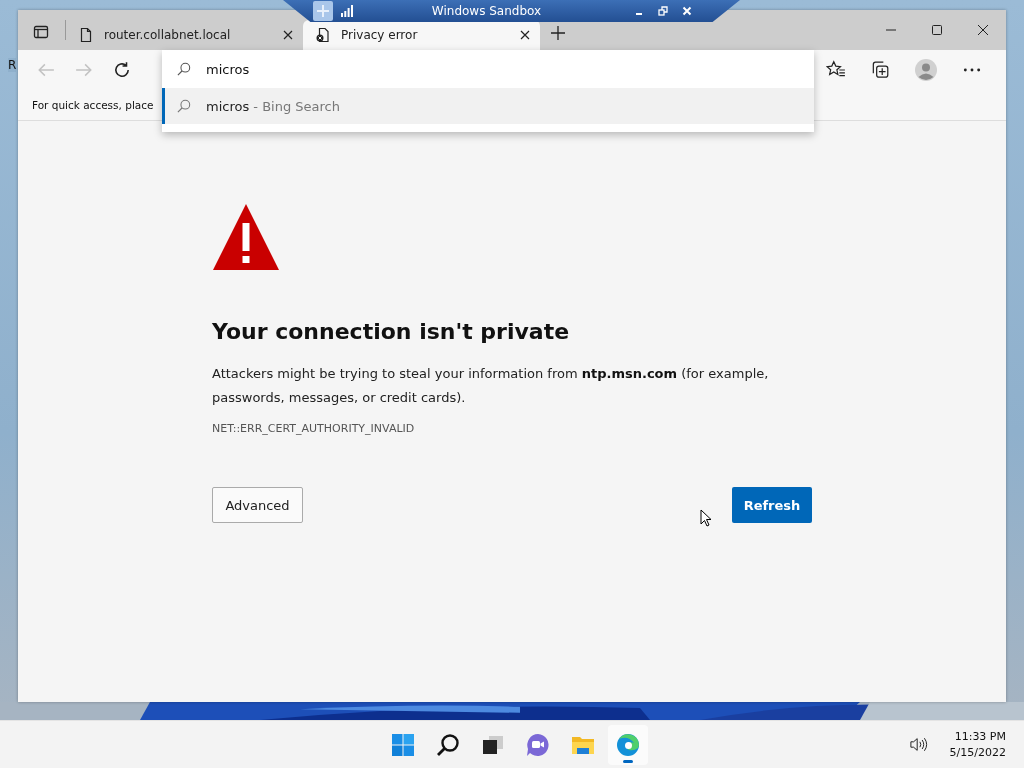  What do you see at coordinates (12, 65) in the screenshot?
I see `desktop-icon-label: R` at bounding box center [12, 65].